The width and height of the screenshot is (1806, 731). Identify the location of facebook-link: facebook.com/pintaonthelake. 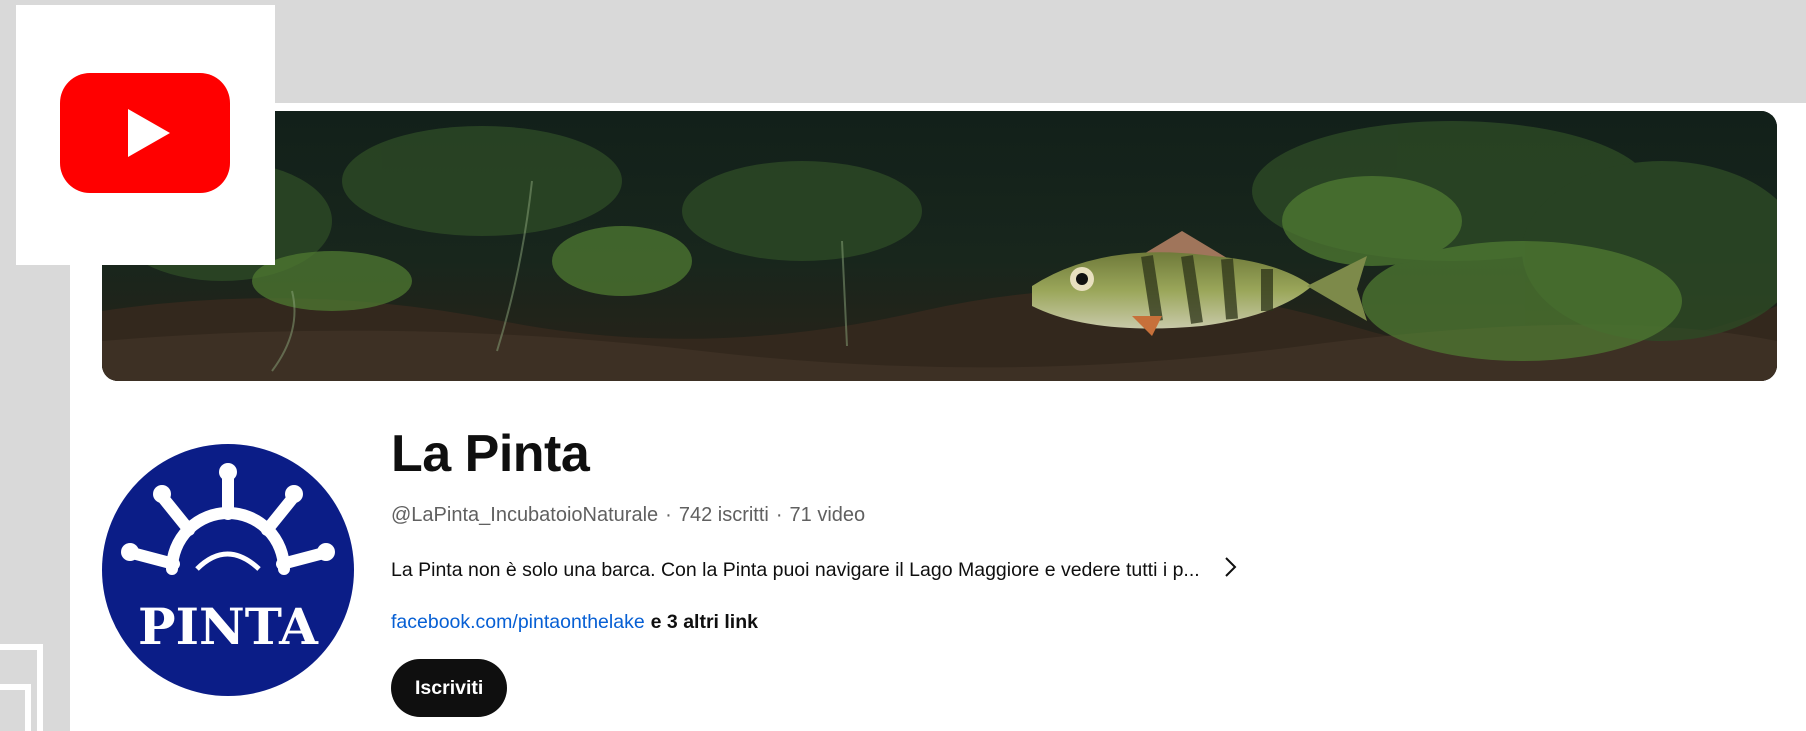
(518, 622).